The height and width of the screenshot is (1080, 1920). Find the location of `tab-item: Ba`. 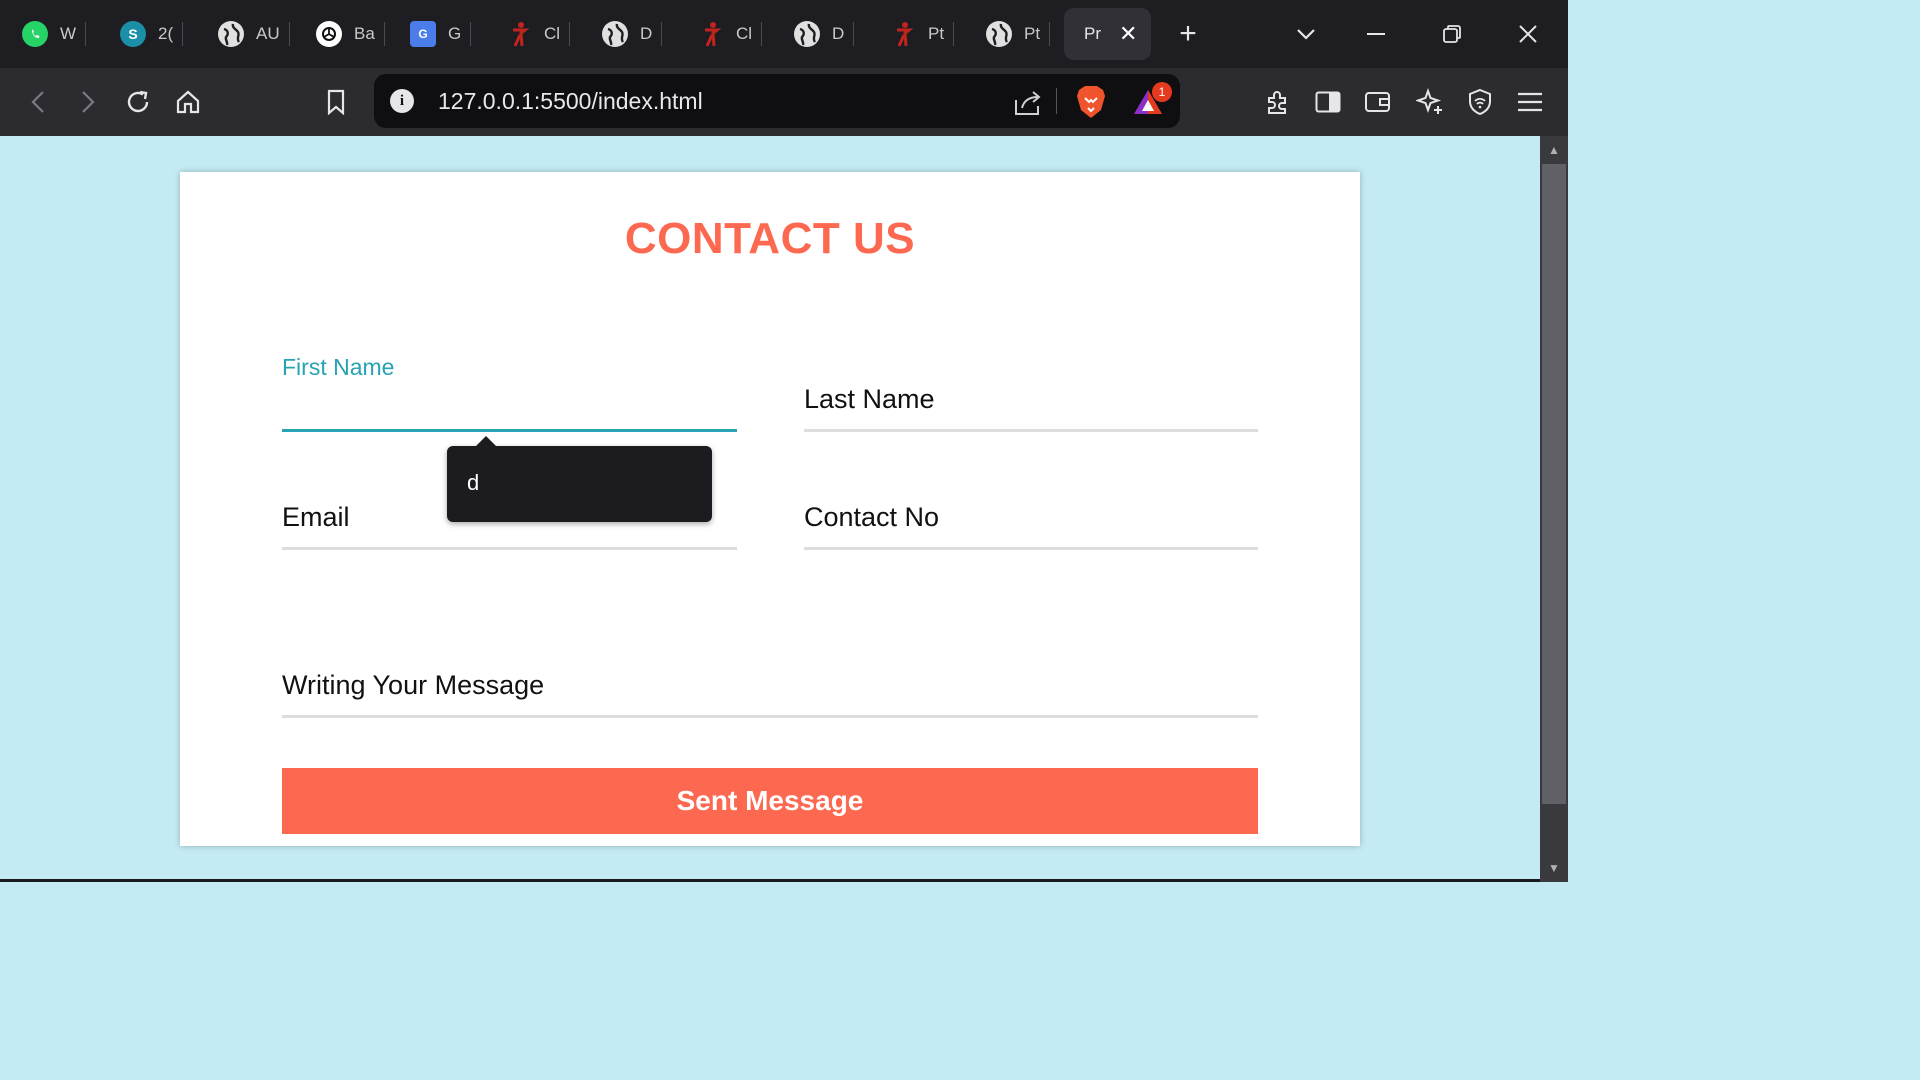

tab-item: Ba is located at coordinates (350, 34).